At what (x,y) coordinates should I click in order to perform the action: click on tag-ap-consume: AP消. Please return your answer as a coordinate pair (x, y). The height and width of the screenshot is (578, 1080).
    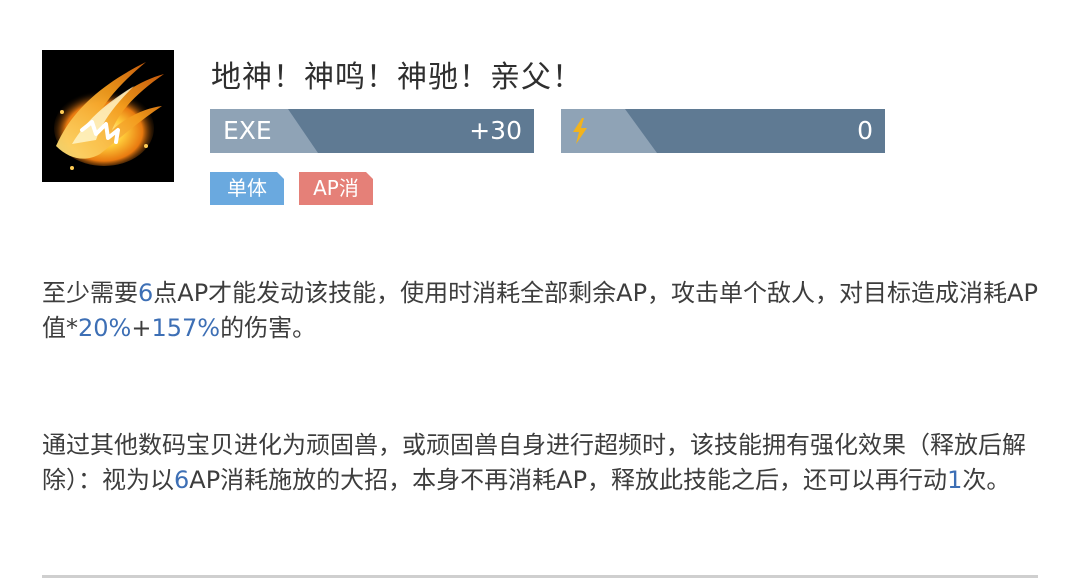
    Looking at the image, I should click on (336, 188).